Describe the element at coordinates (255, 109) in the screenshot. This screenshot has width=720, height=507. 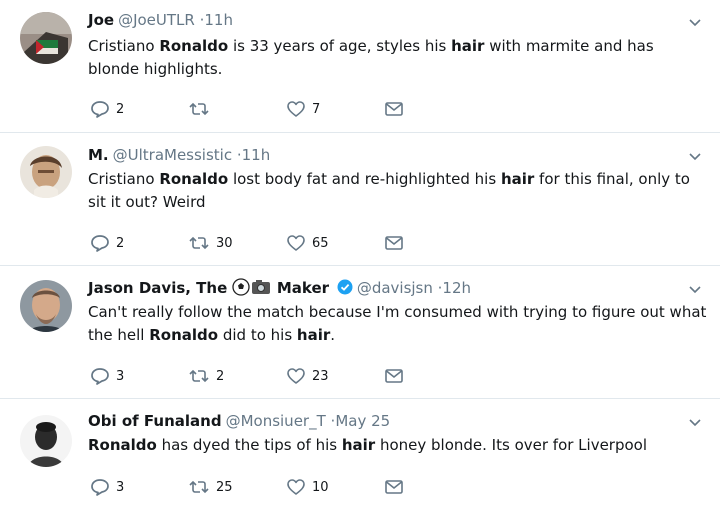
I see `tweet-actions: 2 7` at that location.